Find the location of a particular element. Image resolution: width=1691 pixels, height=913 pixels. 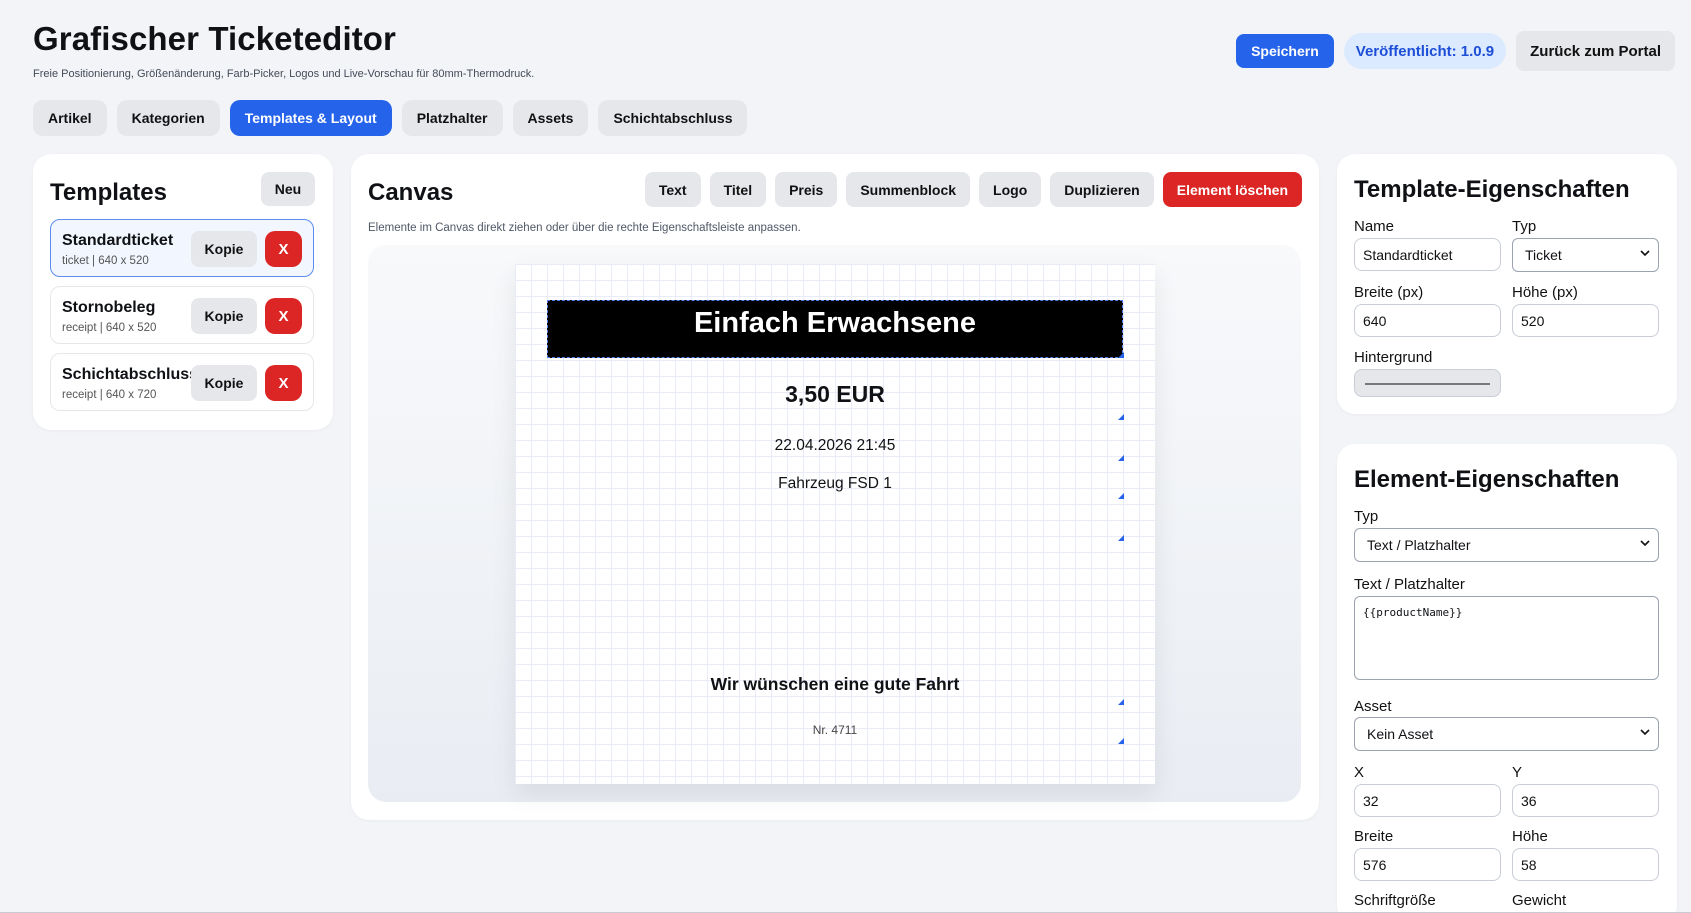

fontsize-label: Schriftgröße is located at coordinates (1395, 900).